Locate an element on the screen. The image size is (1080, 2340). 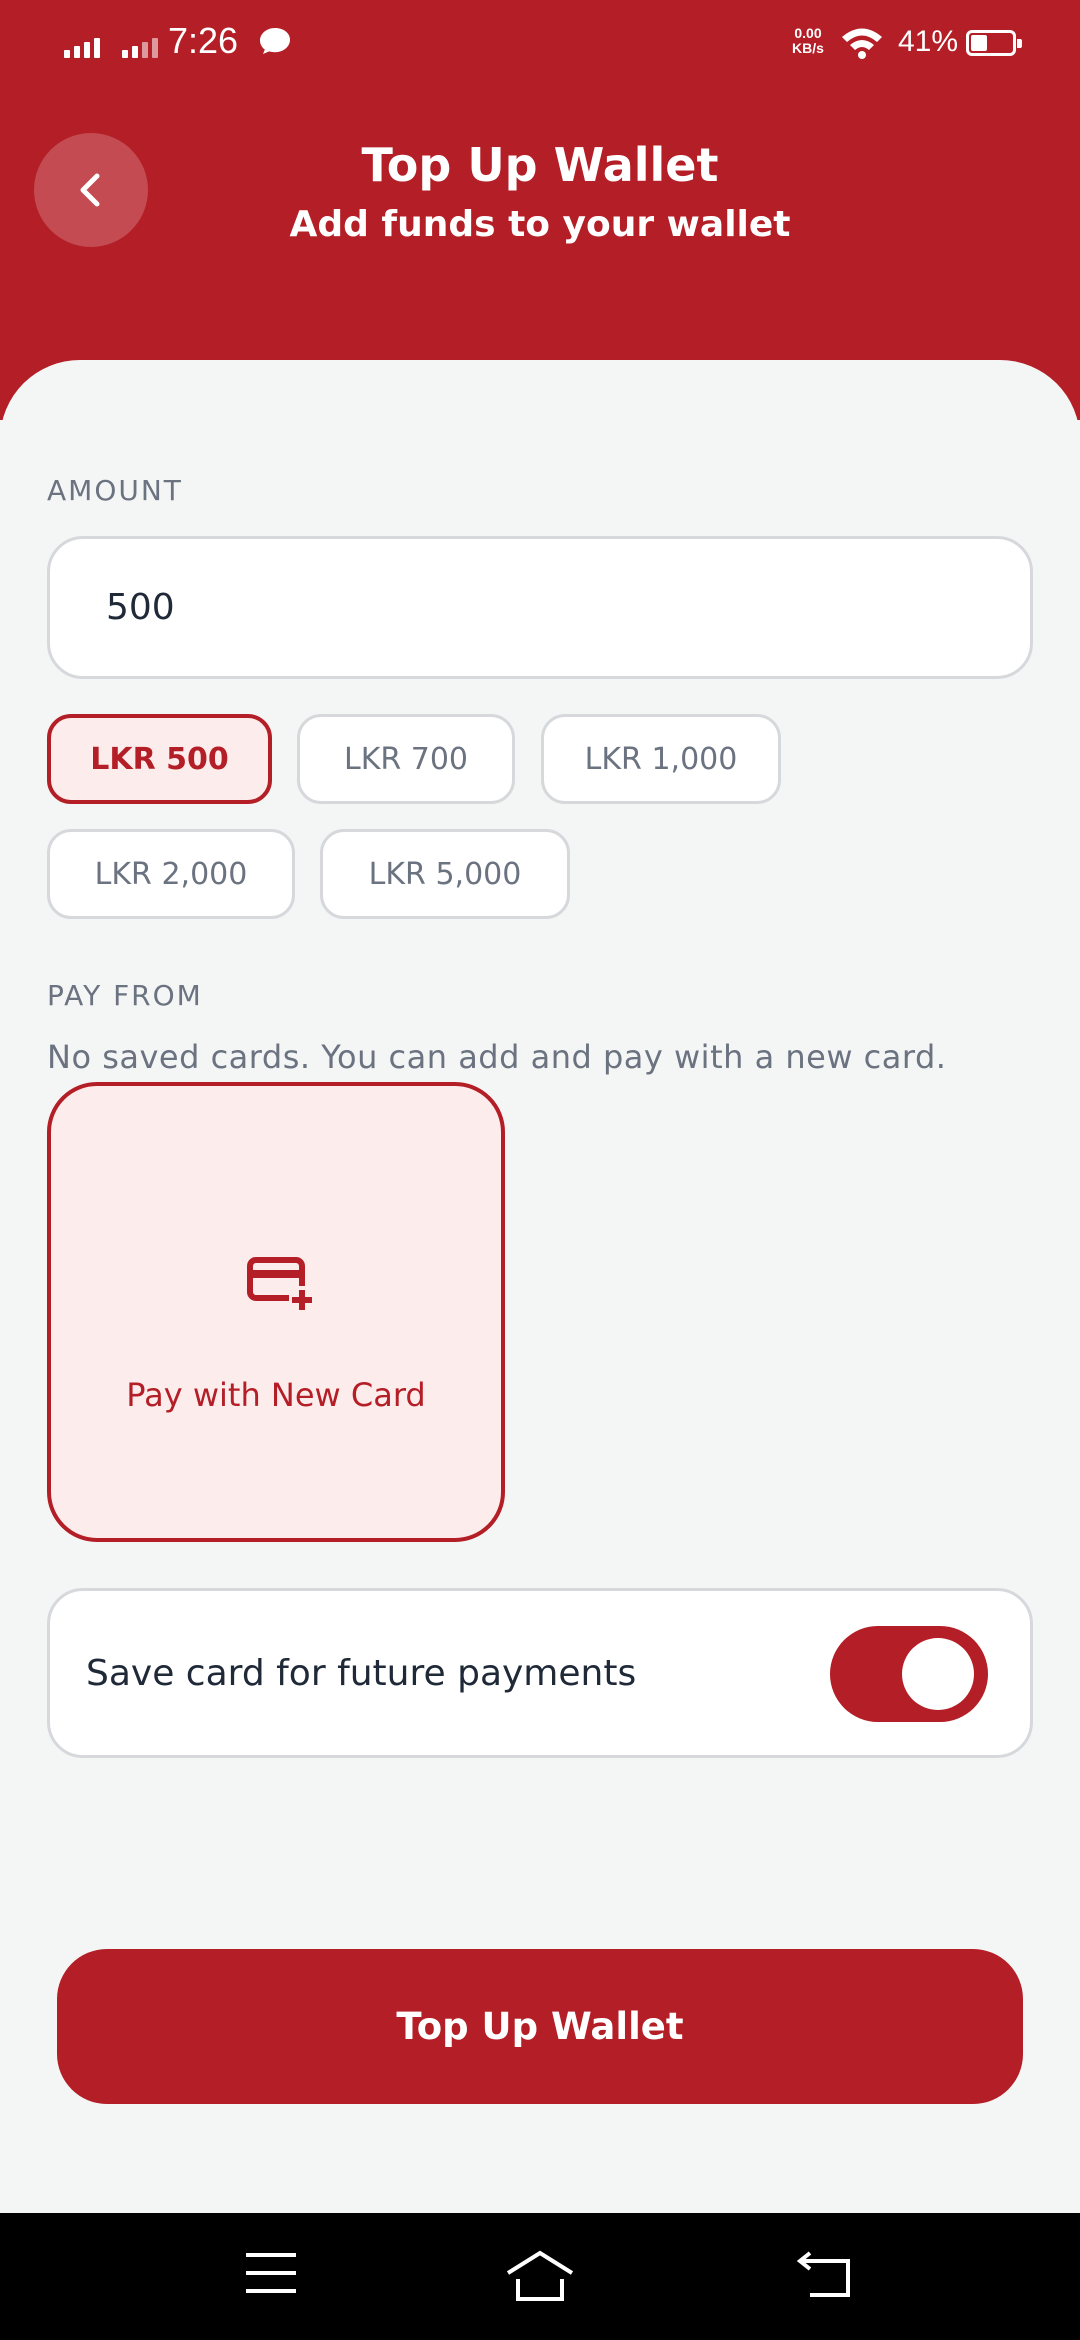
battery-percent: 41% is located at coordinates (928, 41).